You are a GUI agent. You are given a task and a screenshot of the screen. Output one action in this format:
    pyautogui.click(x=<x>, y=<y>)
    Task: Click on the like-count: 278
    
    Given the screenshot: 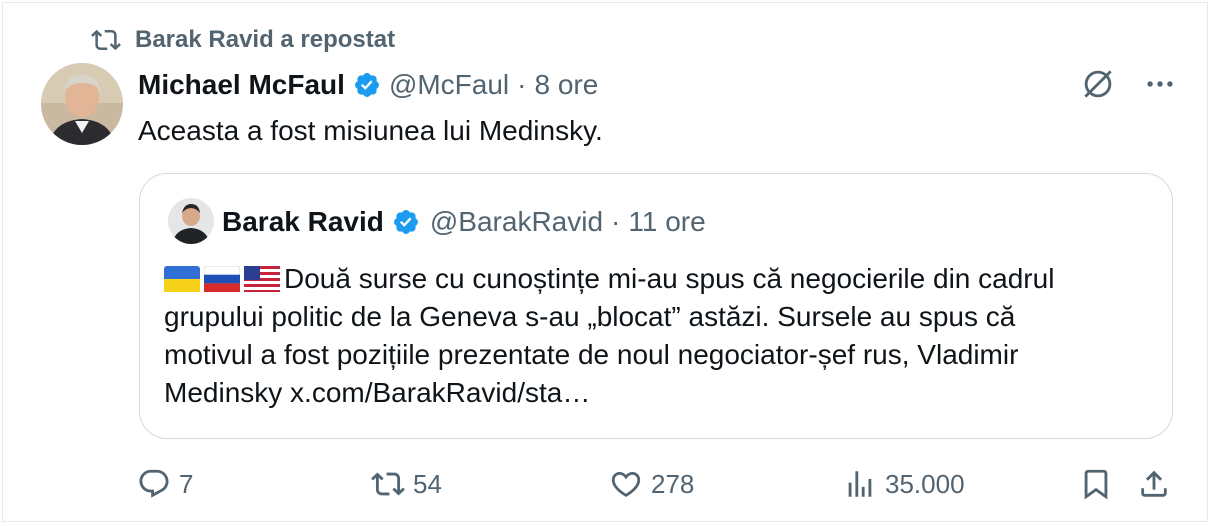 What is the action you would take?
    pyautogui.click(x=673, y=483)
    